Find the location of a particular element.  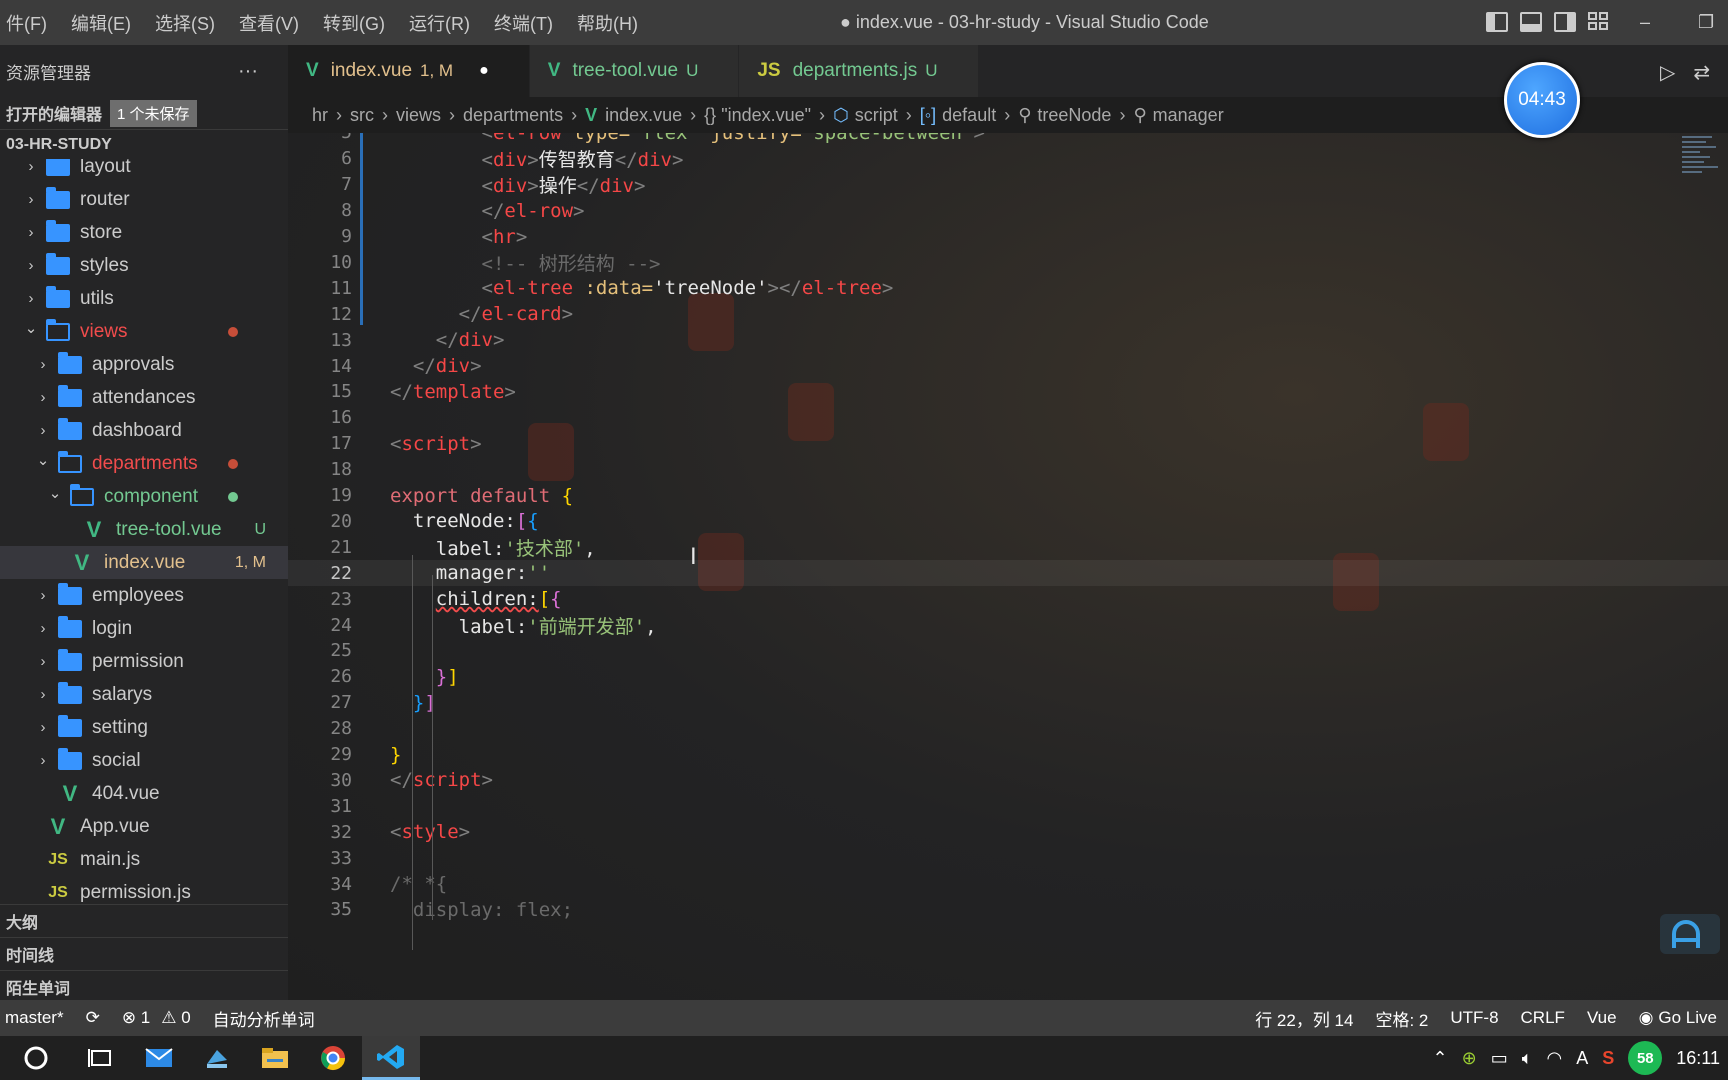

tree-item: JS permission.js is located at coordinates (144, 890).